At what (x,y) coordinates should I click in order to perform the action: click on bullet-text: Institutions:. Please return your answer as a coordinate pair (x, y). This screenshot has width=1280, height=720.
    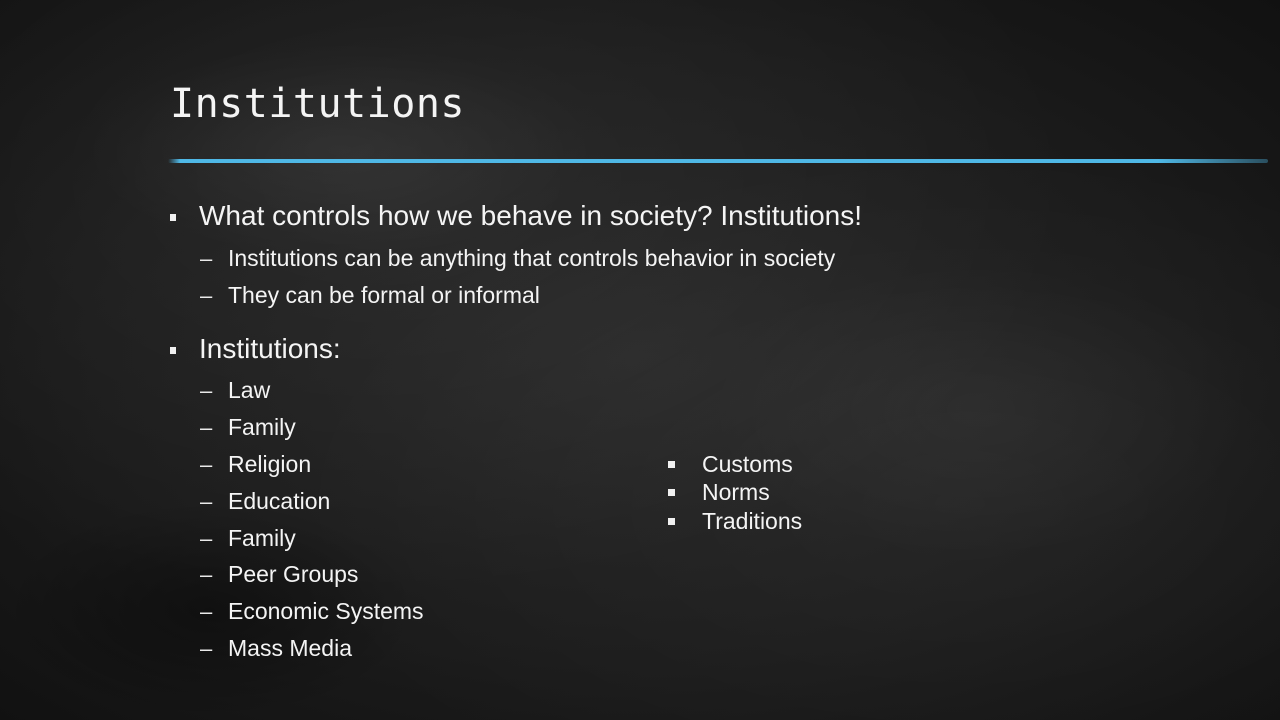
    Looking at the image, I should click on (270, 348).